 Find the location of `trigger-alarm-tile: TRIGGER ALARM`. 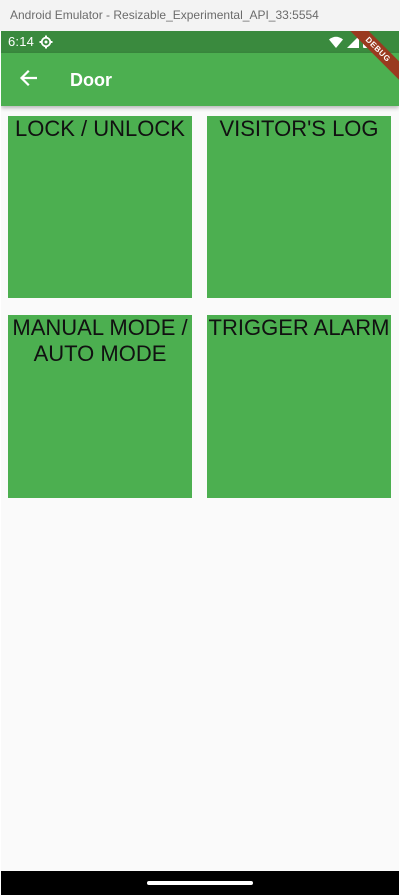

trigger-alarm-tile: TRIGGER ALARM is located at coordinates (299, 406).